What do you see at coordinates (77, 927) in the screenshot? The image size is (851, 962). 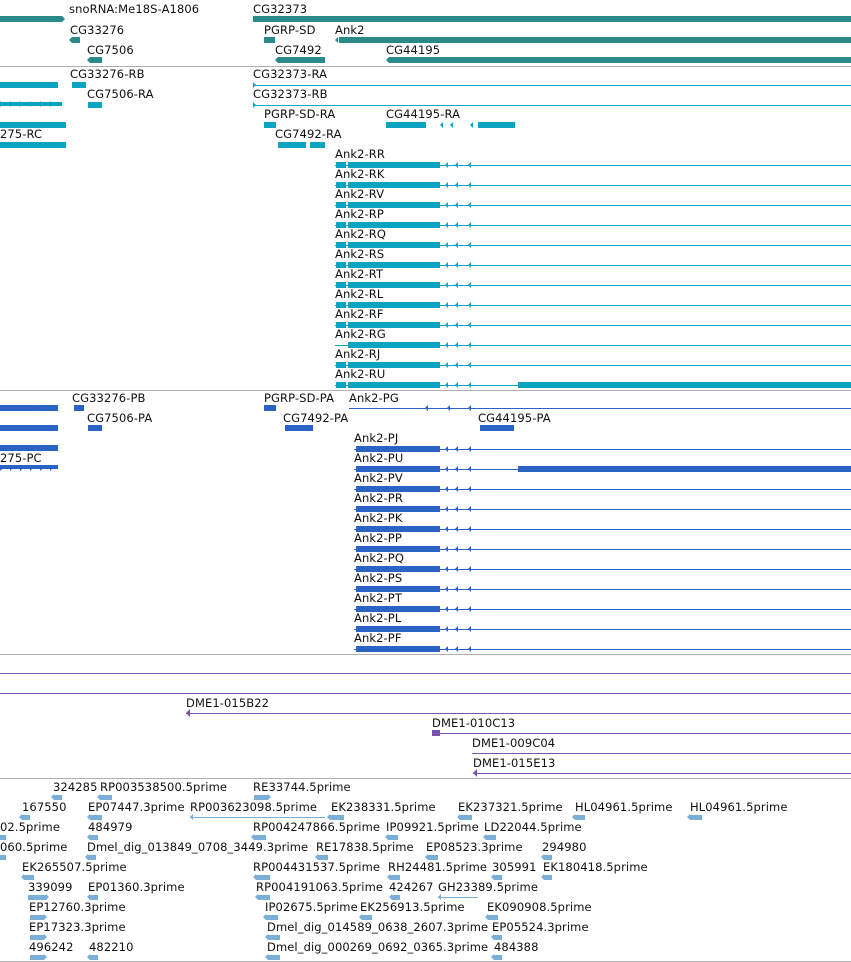 I see `feature-label: EP17323.3prime` at bounding box center [77, 927].